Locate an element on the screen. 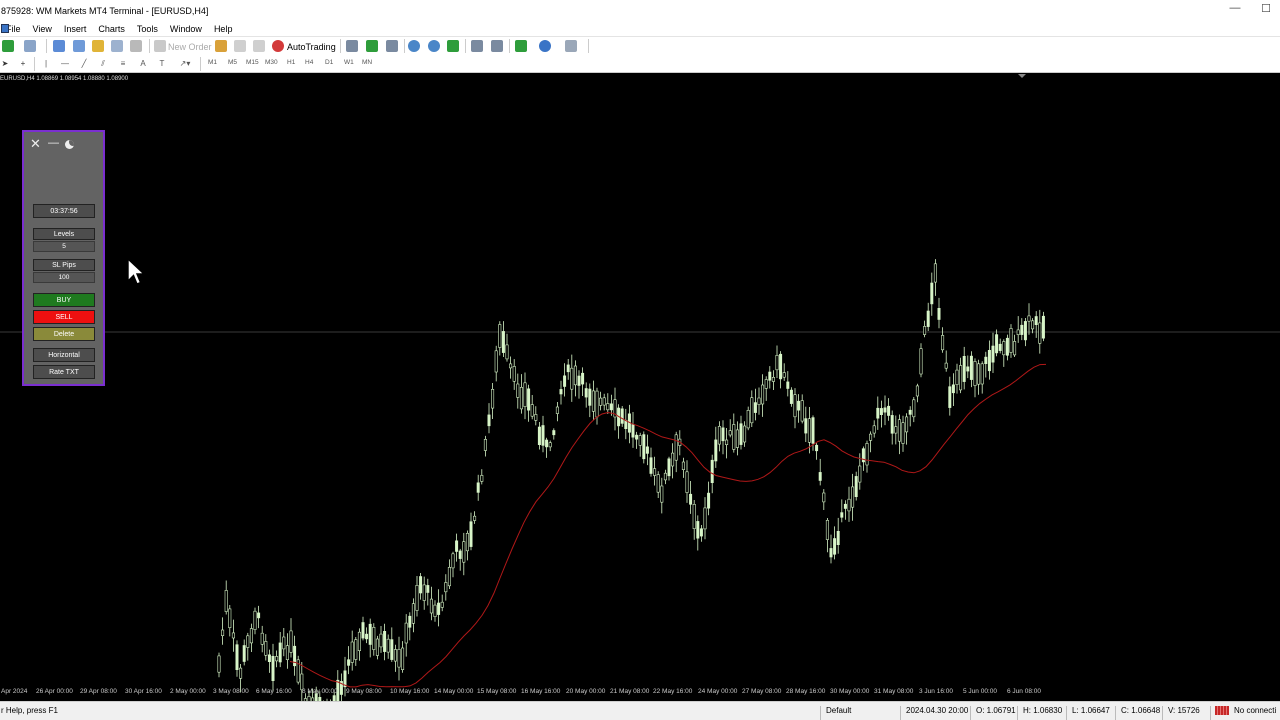 This screenshot has height=720, width=1280. timeframe-m15: M15 is located at coordinates (252, 62).